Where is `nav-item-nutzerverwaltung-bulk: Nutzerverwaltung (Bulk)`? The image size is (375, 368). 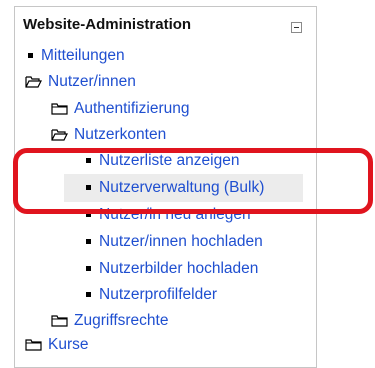
nav-item-nutzerverwaltung-bulk: Nutzerverwaltung (Bulk) is located at coordinates (175, 187).